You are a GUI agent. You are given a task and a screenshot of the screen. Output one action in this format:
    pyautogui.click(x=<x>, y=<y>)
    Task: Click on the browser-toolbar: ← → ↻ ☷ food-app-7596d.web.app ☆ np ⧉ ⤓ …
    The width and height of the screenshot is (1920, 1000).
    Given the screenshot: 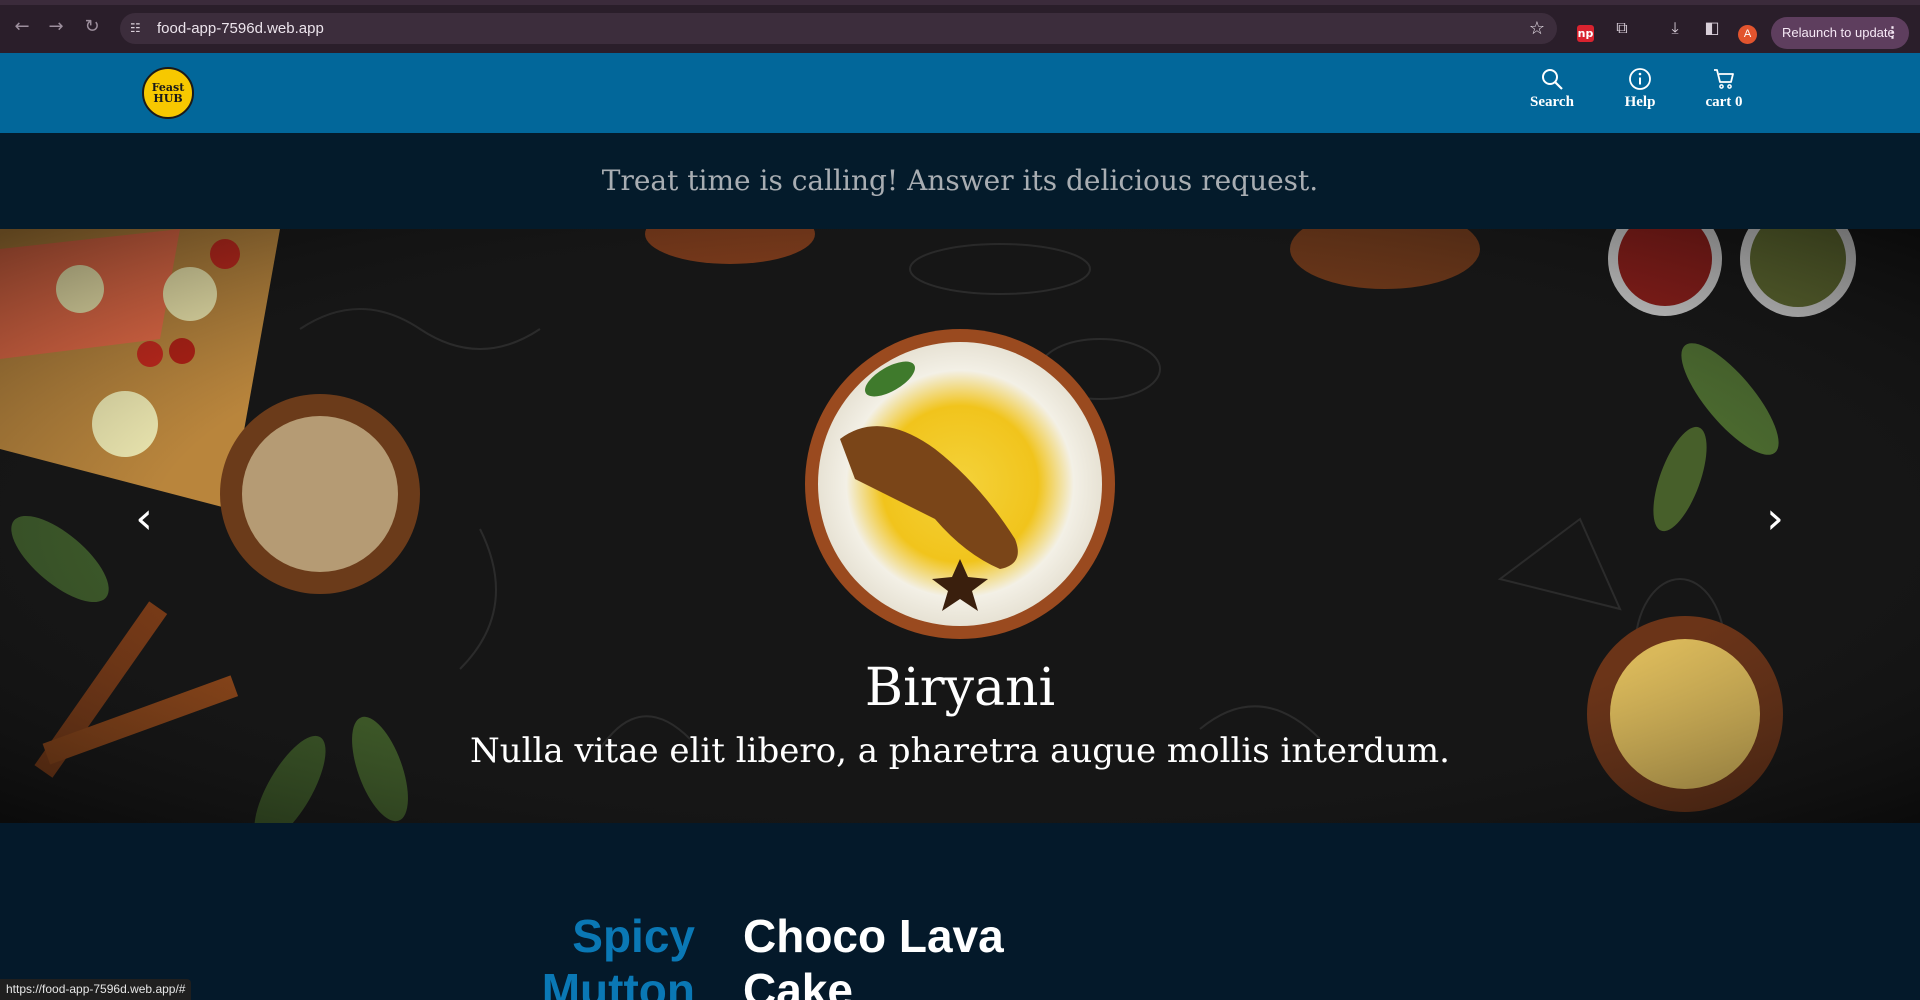 What is the action you would take?
    pyautogui.click(x=960, y=26)
    